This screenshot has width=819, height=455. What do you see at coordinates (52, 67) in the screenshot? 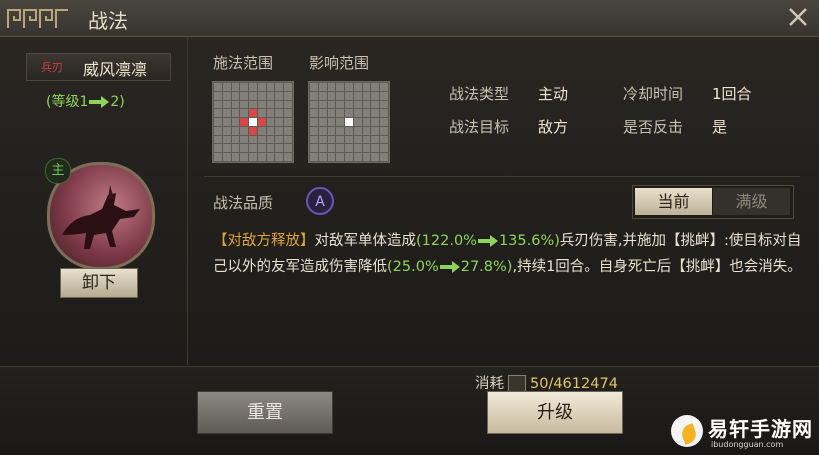
I see `weapon-type-tag: 兵刃` at bounding box center [52, 67].